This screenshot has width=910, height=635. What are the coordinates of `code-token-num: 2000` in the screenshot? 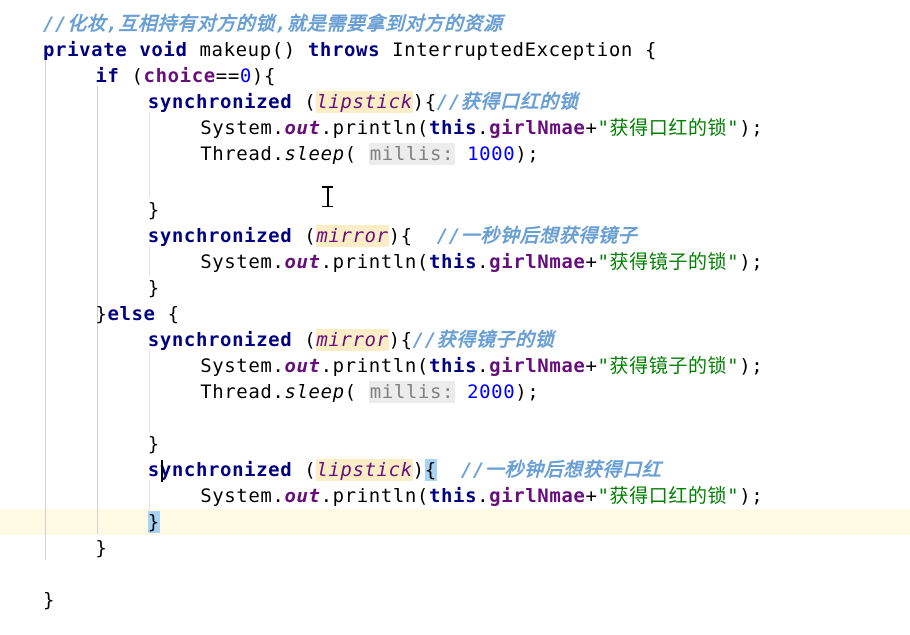 It's located at (491, 392).